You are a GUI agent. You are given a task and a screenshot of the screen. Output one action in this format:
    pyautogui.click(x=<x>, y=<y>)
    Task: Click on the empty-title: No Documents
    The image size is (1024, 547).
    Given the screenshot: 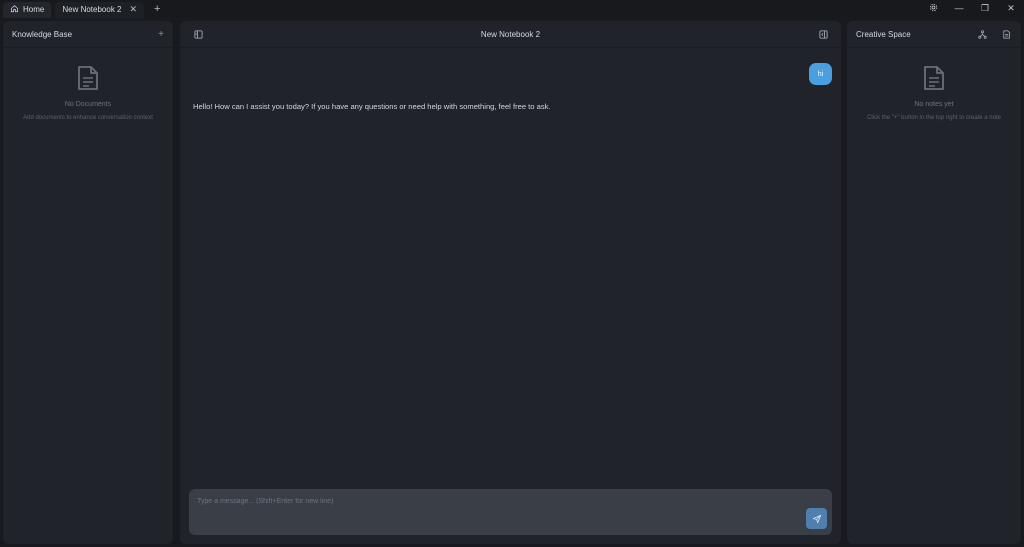 What is the action you would take?
    pyautogui.click(x=88, y=104)
    